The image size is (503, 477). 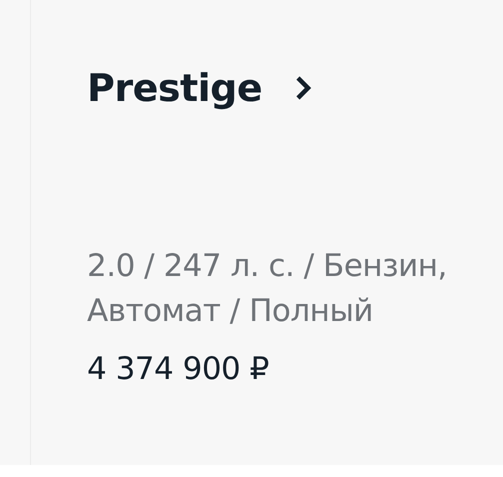 What do you see at coordinates (174, 88) in the screenshot?
I see `trim-title: Prestige` at bounding box center [174, 88].